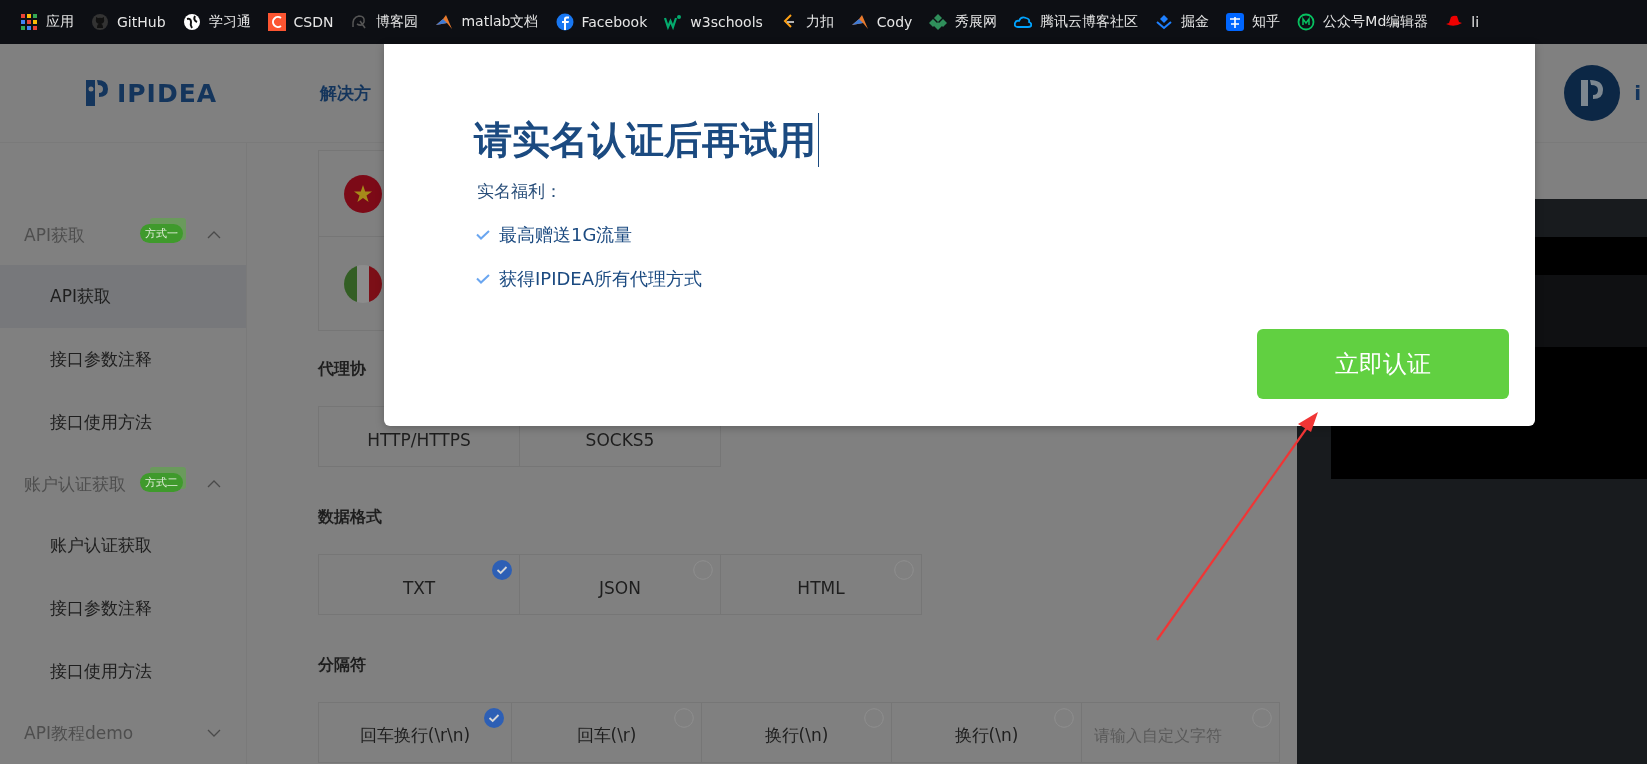 This screenshot has width=1647, height=764. Describe the element at coordinates (342, 665) in the screenshot. I see `section-title: 分隔符` at that location.